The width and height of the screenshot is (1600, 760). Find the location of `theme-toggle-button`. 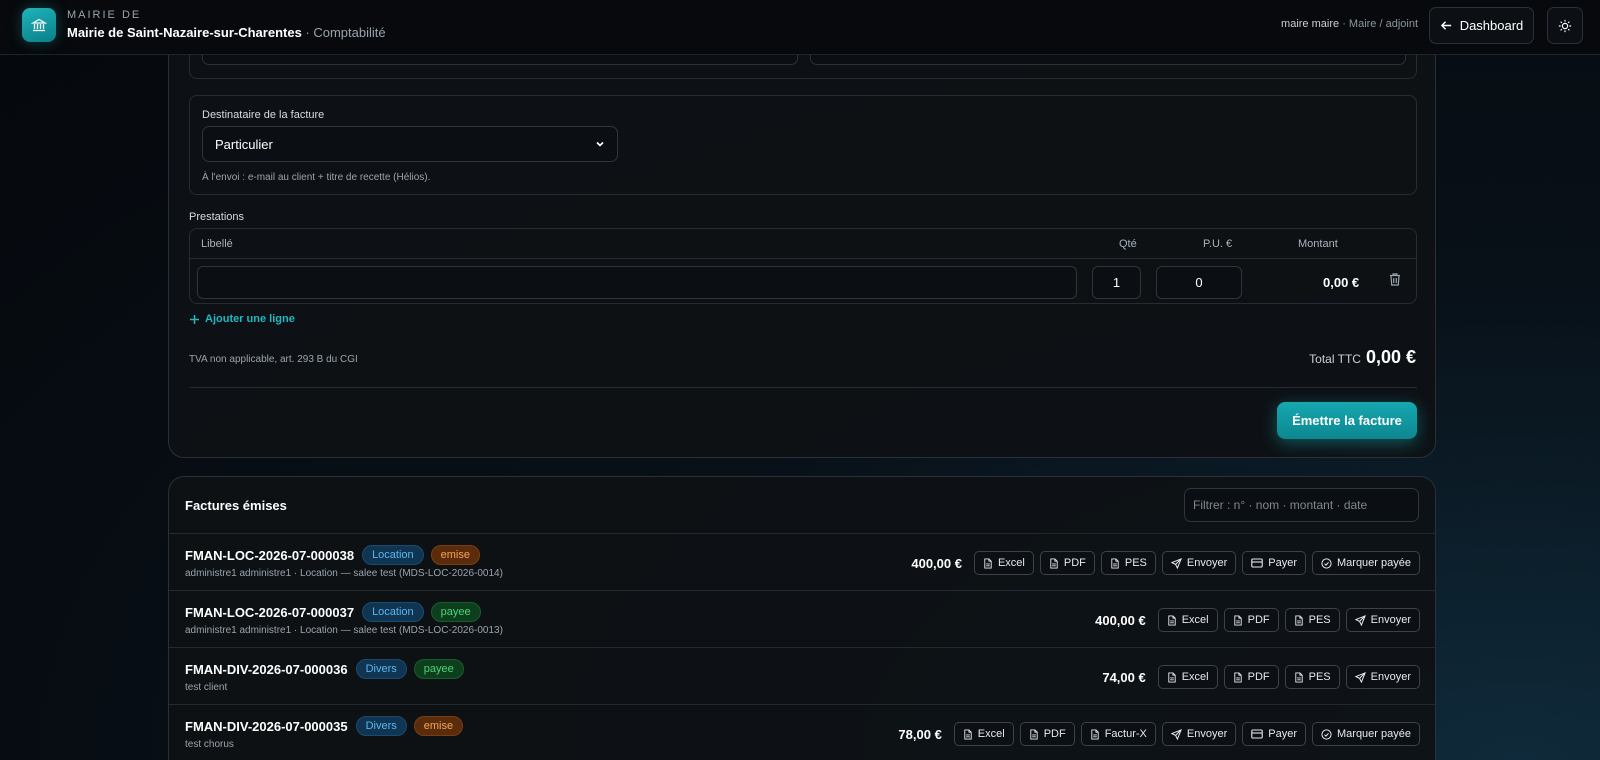

theme-toggle-button is located at coordinates (1565, 25).